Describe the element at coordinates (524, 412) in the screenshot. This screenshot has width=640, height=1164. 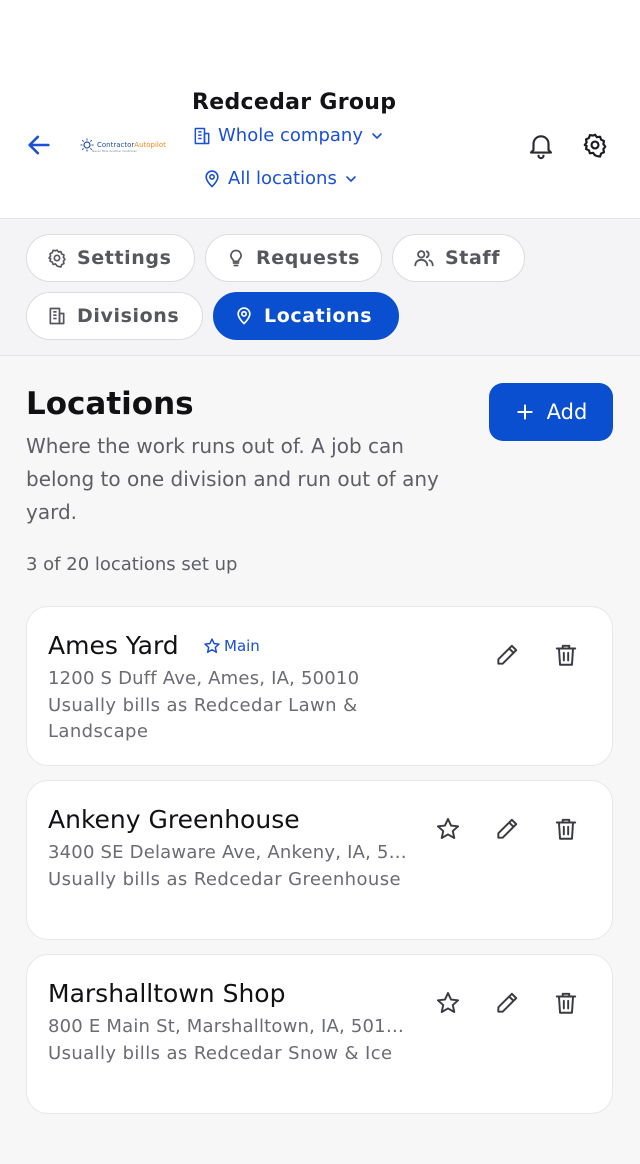
I see `plus-icon` at that location.